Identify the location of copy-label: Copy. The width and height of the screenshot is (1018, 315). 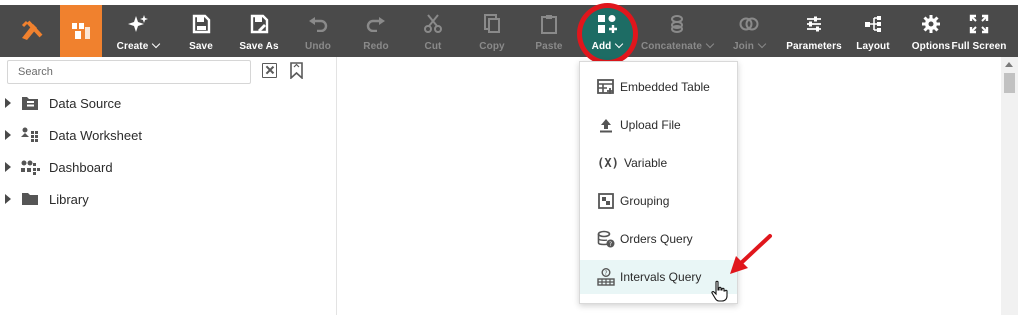
(492, 46).